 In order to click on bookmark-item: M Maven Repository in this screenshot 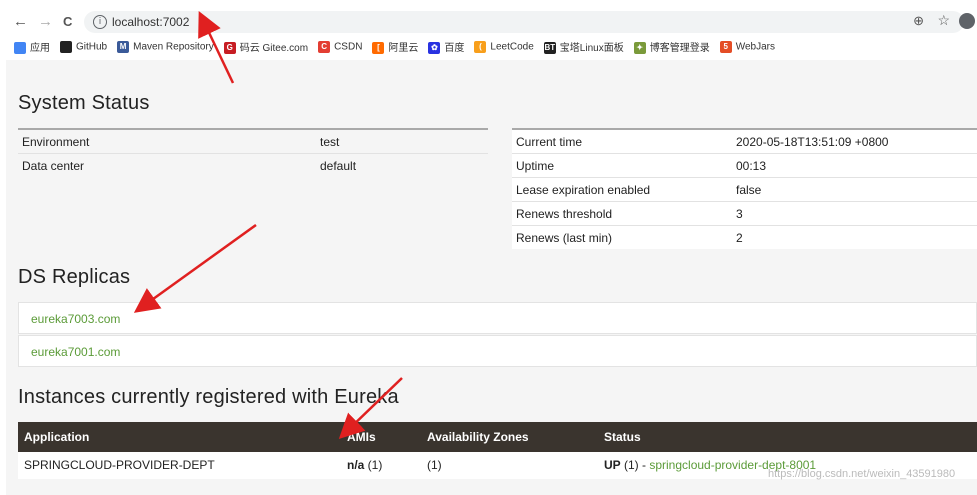, I will do `click(165, 46)`.